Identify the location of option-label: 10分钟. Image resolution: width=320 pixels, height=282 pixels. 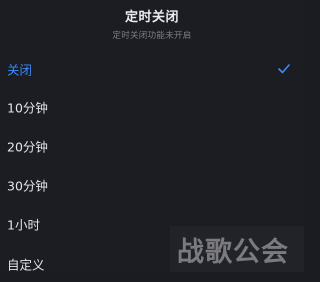
(27, 108).